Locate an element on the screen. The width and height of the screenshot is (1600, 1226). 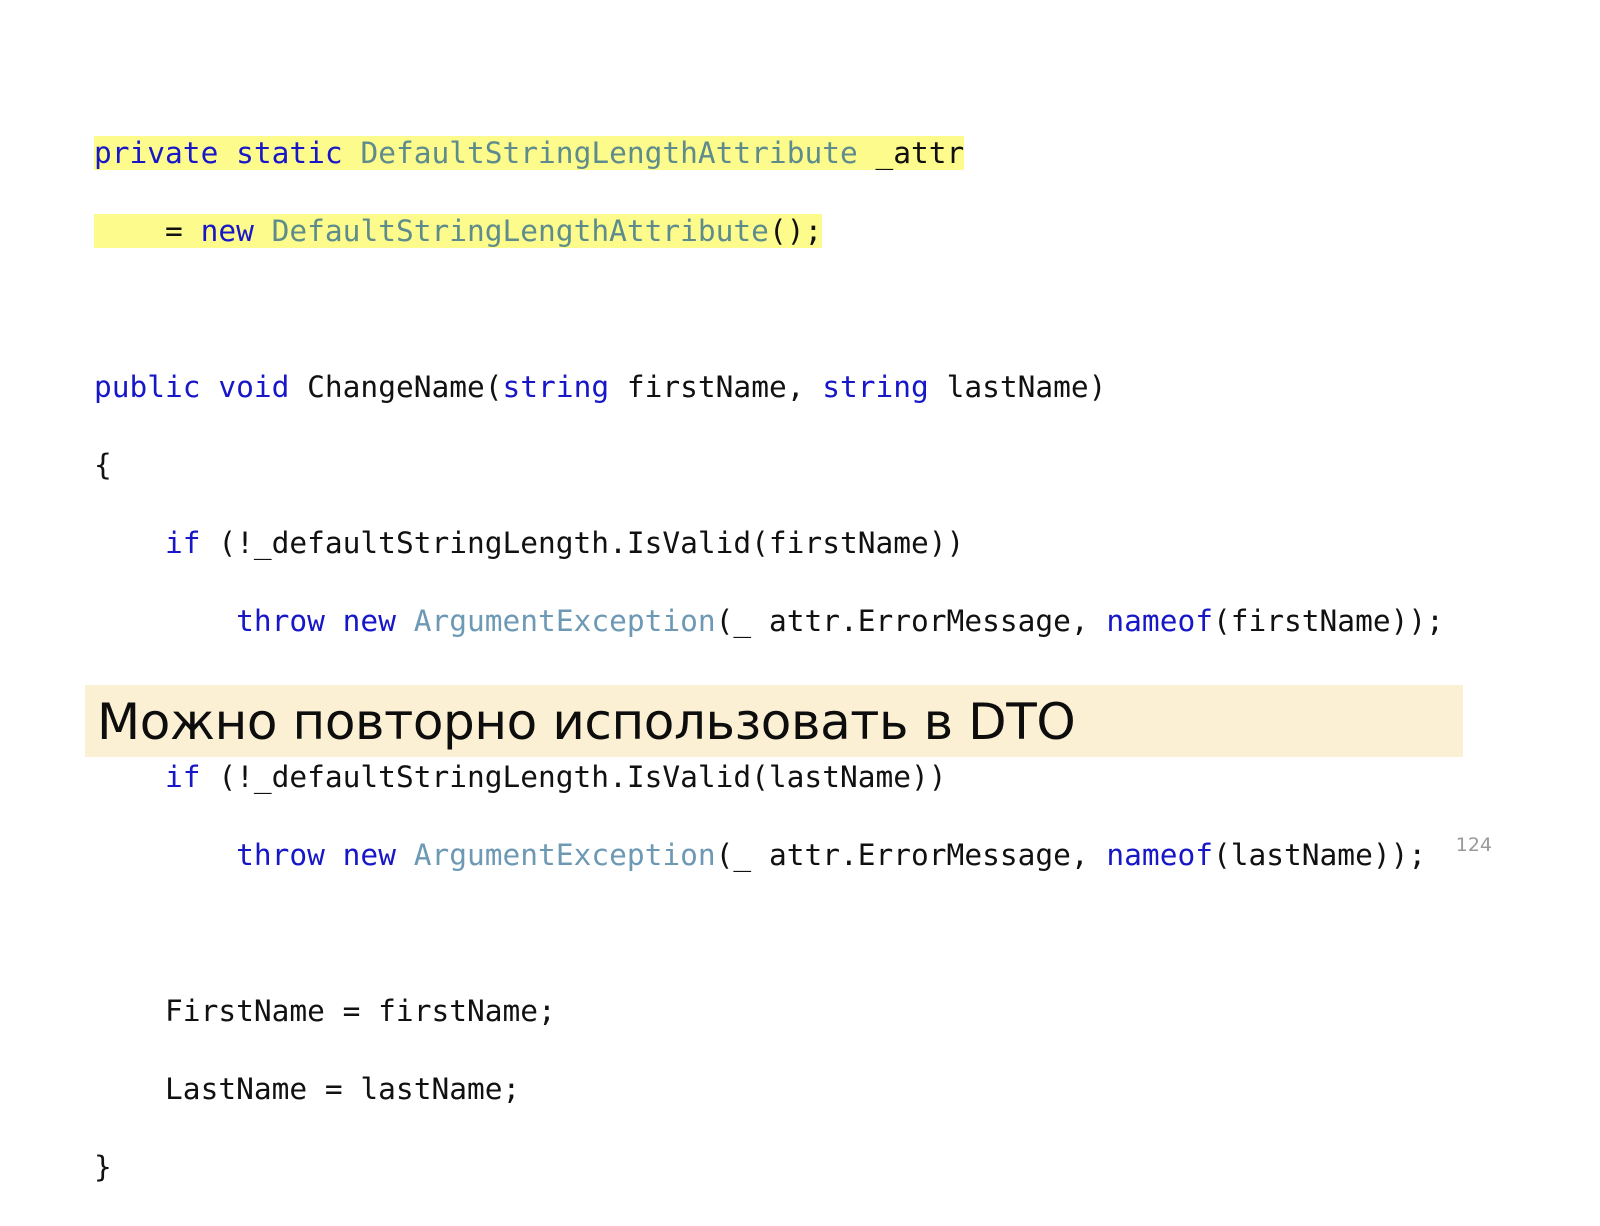
code-token: ChangeName( is located at coordinates (396, 386).